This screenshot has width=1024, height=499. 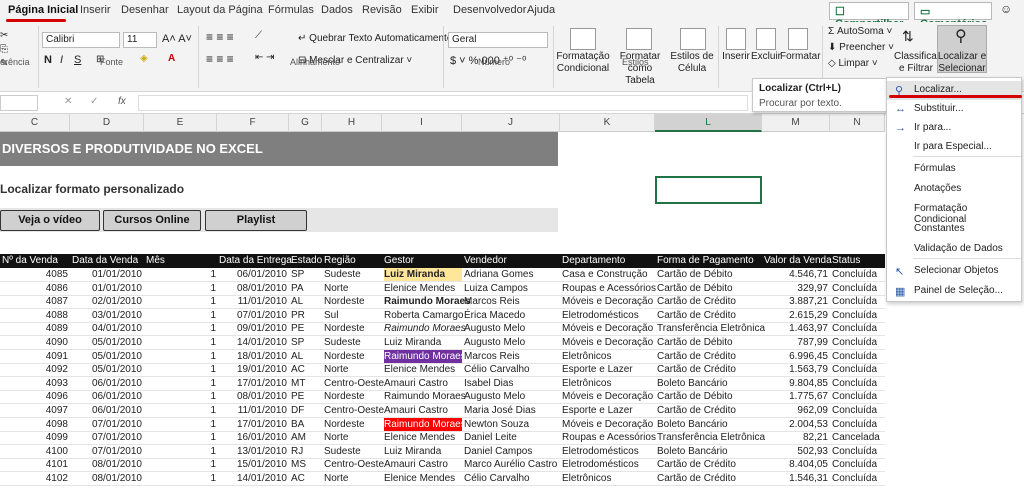 I want to click on cancel-icon: ✕, so click(x=68, y=101).